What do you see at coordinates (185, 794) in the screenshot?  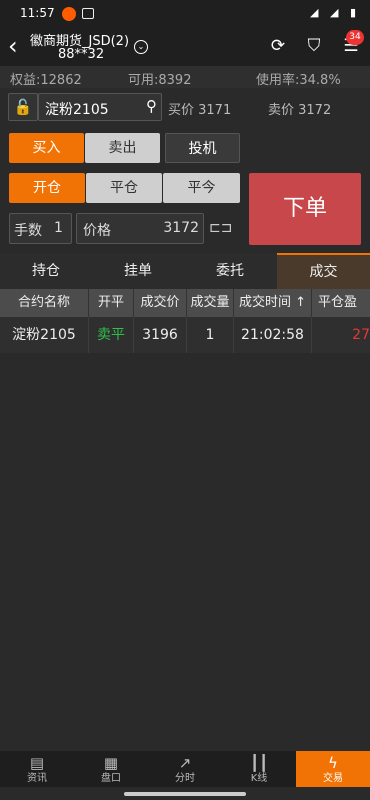 I see `home-indicator` at bounding box center [185, 794].